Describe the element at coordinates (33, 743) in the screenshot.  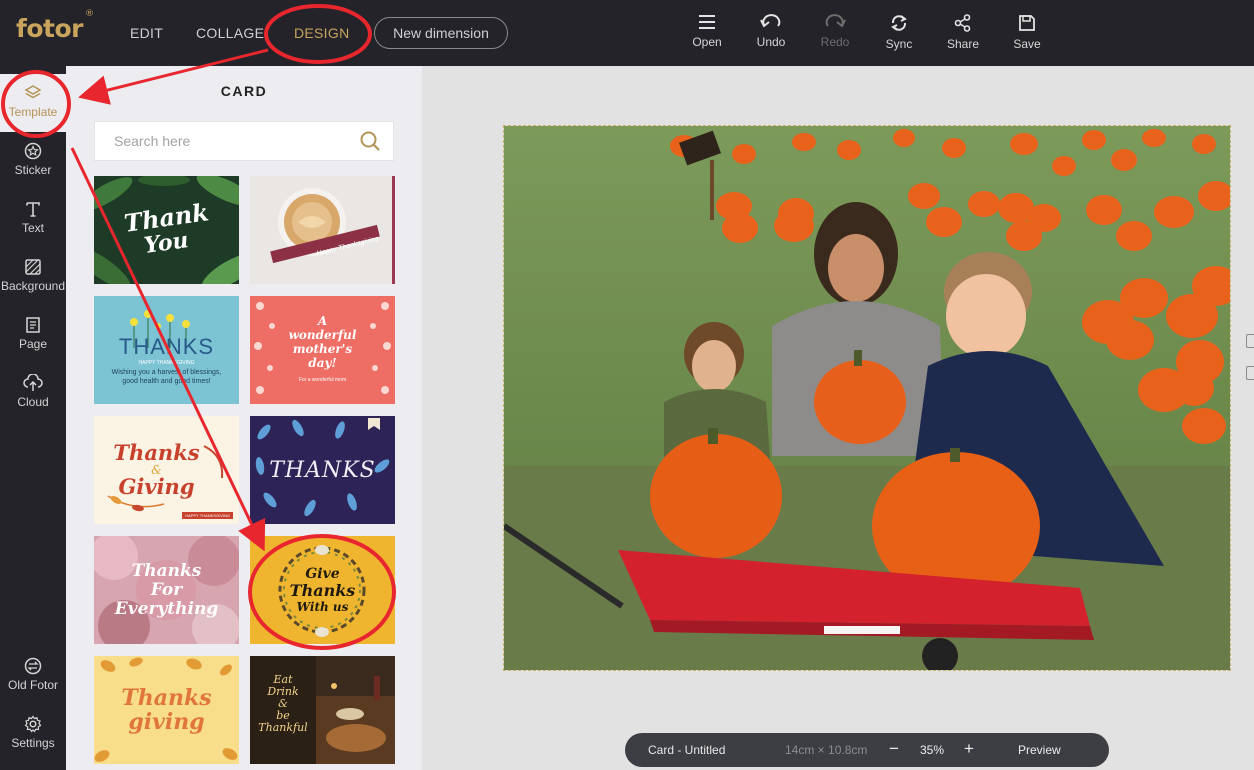
I see `sidebar-item-label: Settings` at that location.